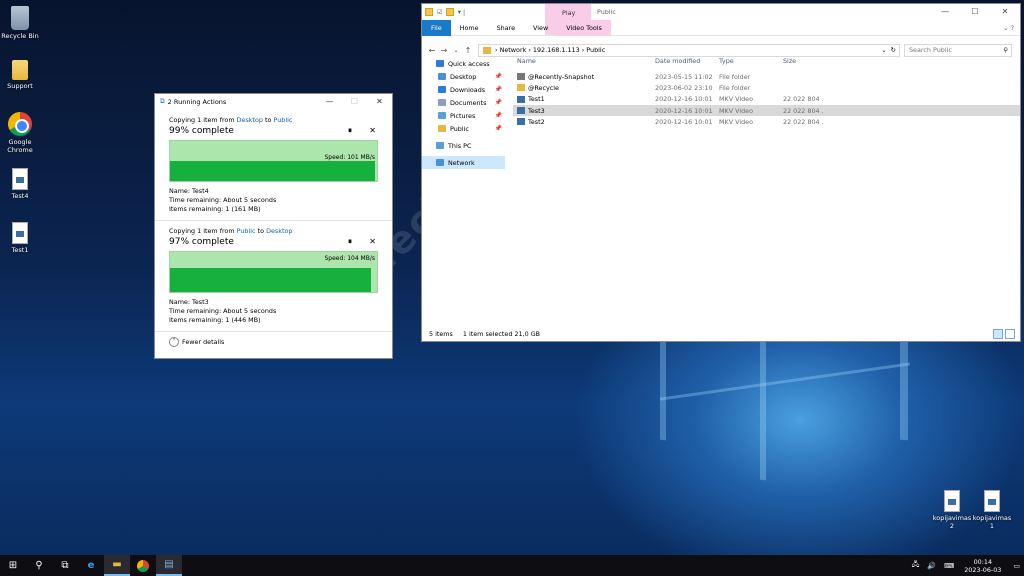  What do you see at coordinates (432, 50) in the screenshot?
I see `back-arrow-icon: ←` at bounding box center [432, 50].